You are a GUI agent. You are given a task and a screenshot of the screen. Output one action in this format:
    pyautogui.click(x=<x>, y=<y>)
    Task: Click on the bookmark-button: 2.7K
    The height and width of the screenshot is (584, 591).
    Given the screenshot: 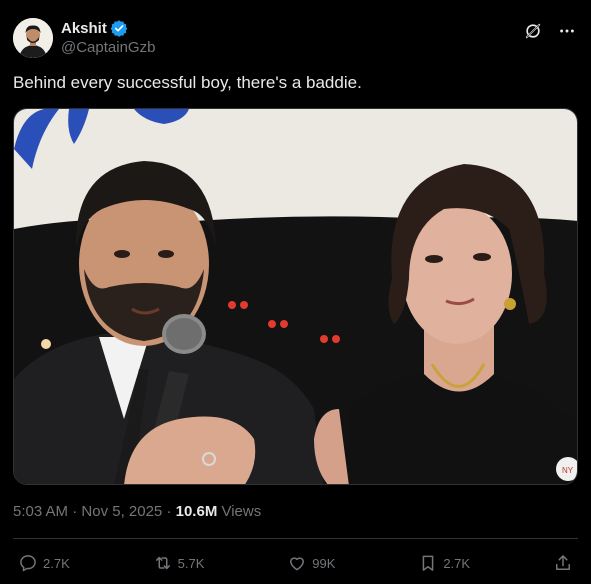 What is the action you would take?
    pyautogui.click(x=444, y=563)
    